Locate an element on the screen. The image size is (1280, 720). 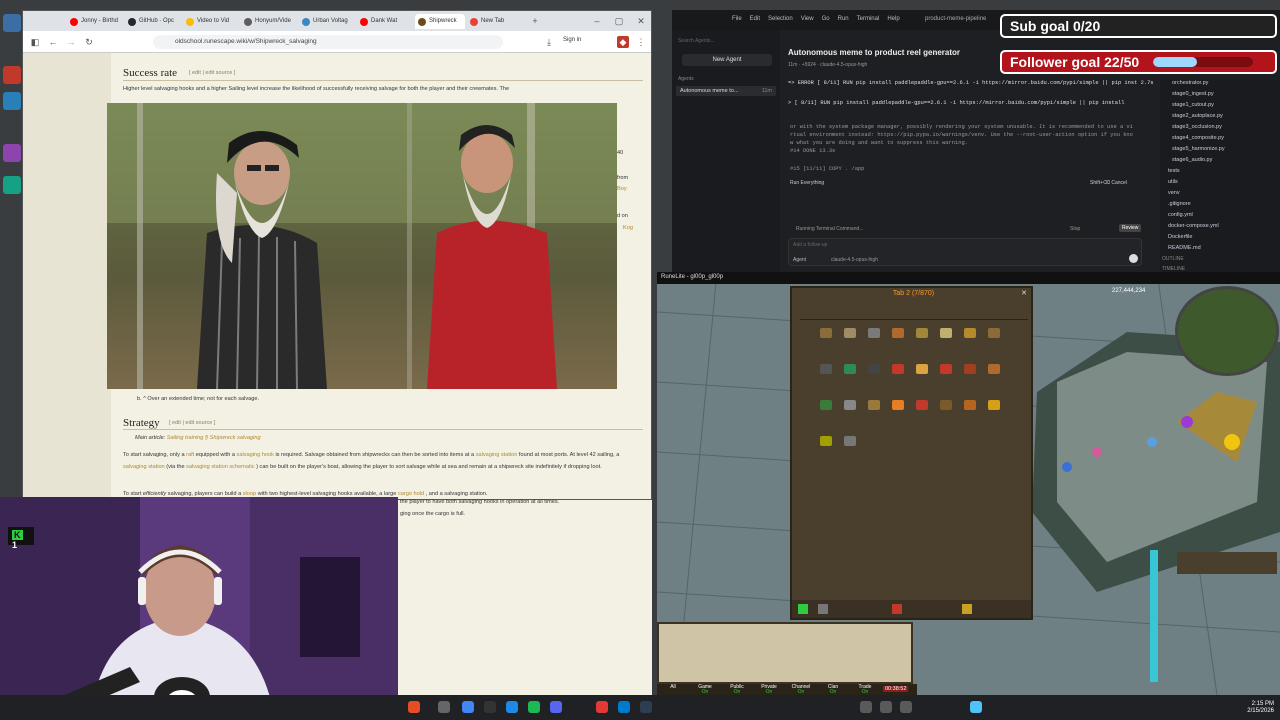
file-item: stage0_ingest.py is located at coordinates (1193, 94).